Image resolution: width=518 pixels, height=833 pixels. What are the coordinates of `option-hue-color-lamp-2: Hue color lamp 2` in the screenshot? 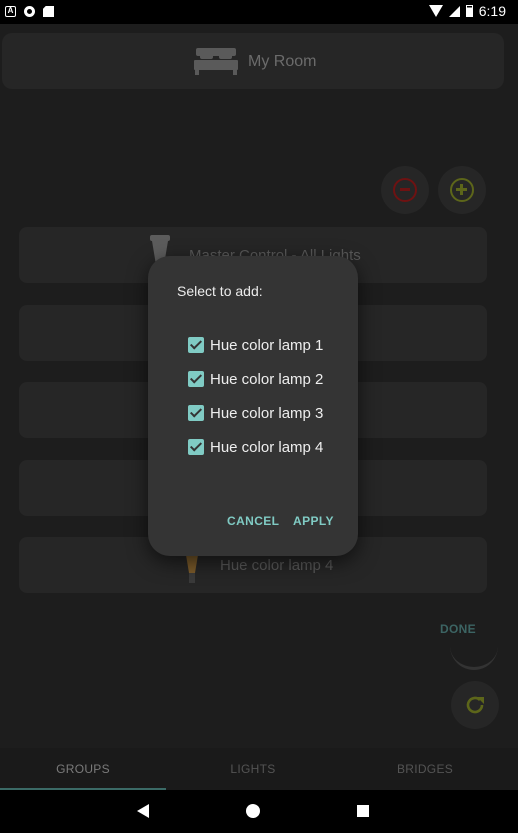 It's located at (255, 379).